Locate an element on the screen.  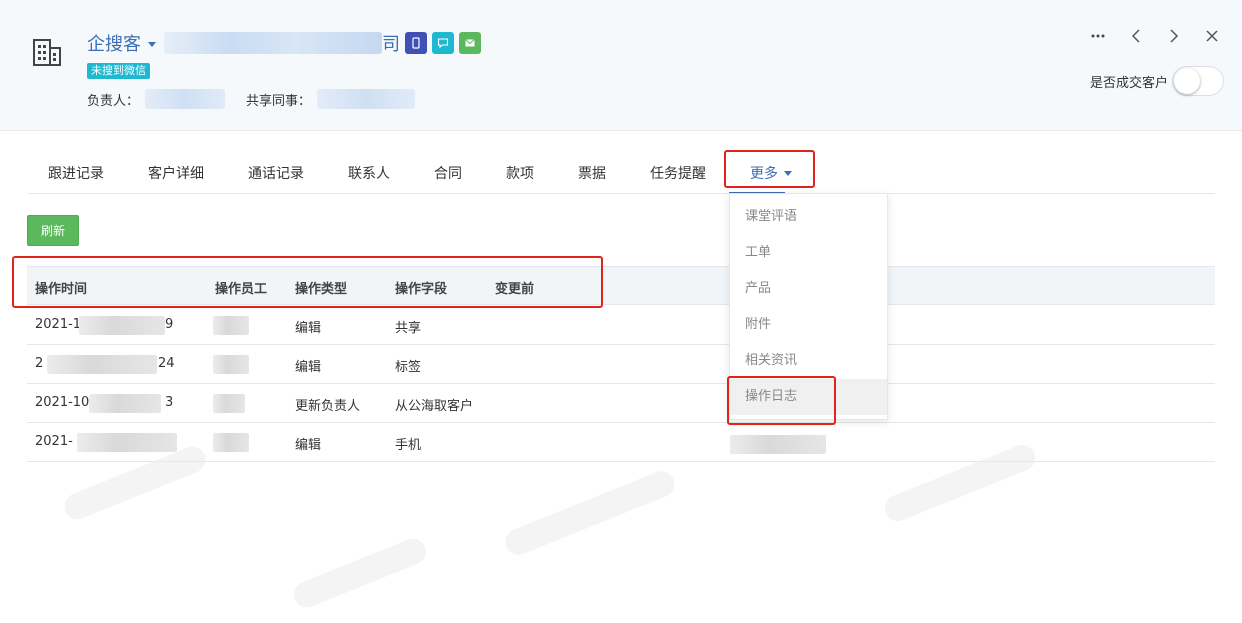
email-button is located at coordinates (470, 43).